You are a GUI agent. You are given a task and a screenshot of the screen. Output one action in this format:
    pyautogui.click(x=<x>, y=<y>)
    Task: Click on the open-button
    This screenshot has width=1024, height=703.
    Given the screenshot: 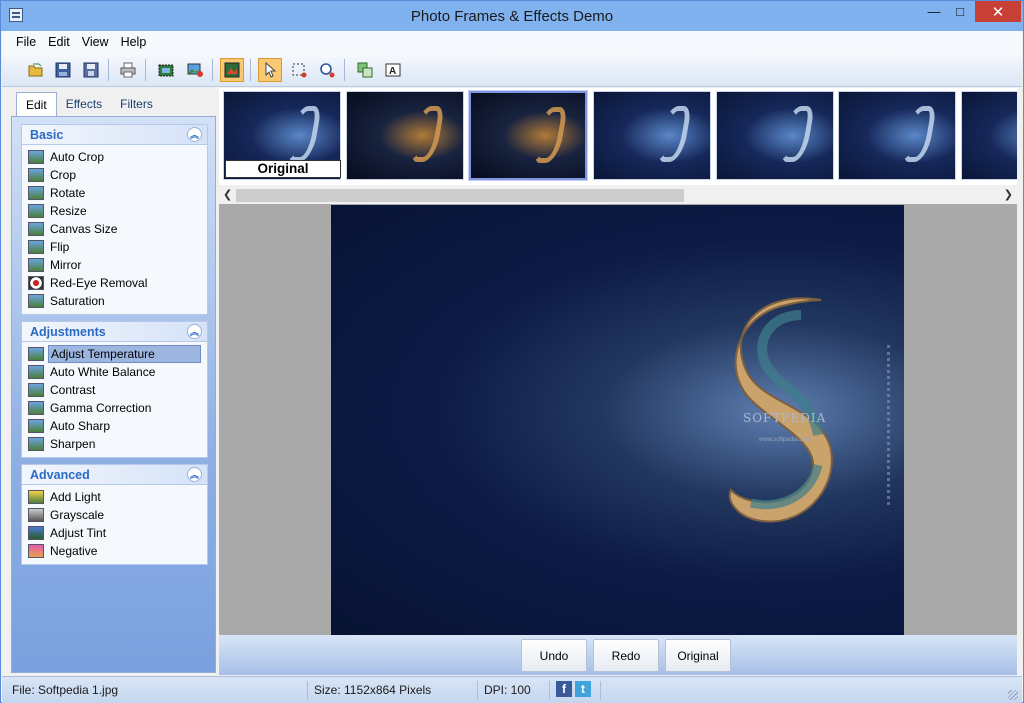 What is the action you would take?
    pyautogui.click(x=36, y=70)
    